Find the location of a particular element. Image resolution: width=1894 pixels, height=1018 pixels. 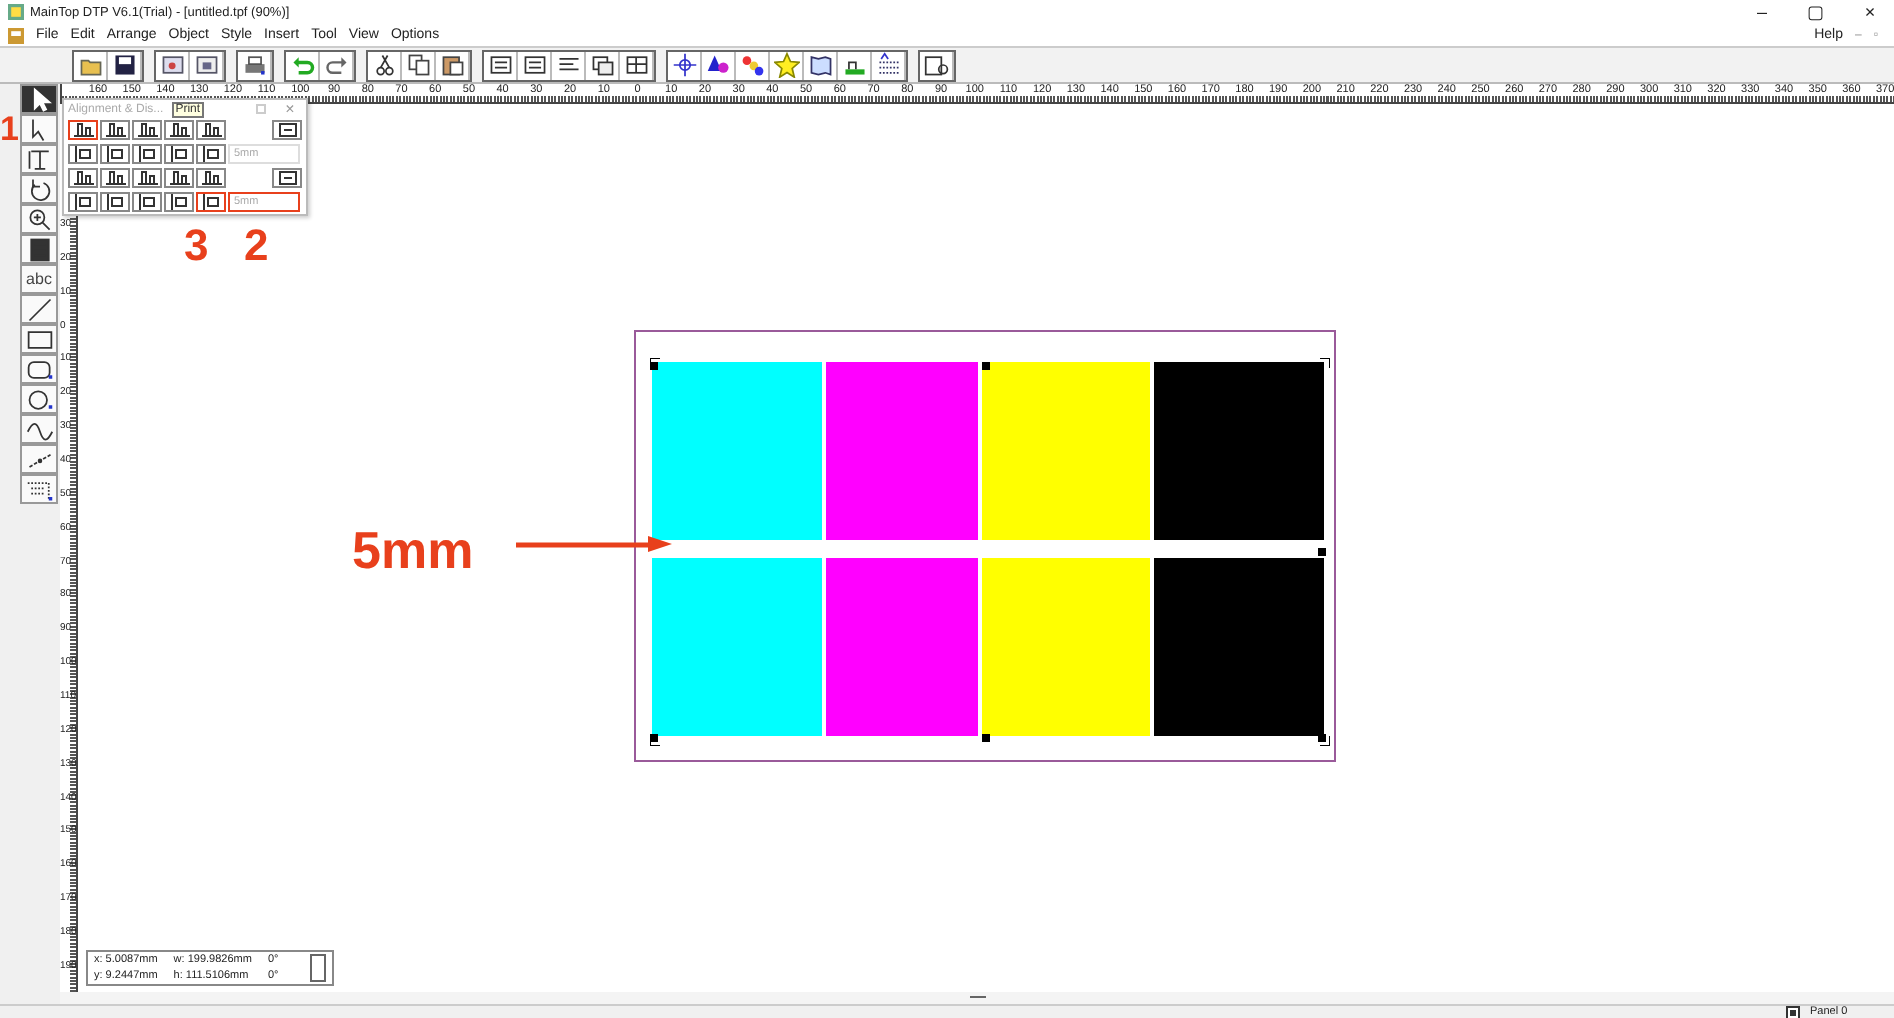

text-lines-icon is located at coordinates (888, 65).